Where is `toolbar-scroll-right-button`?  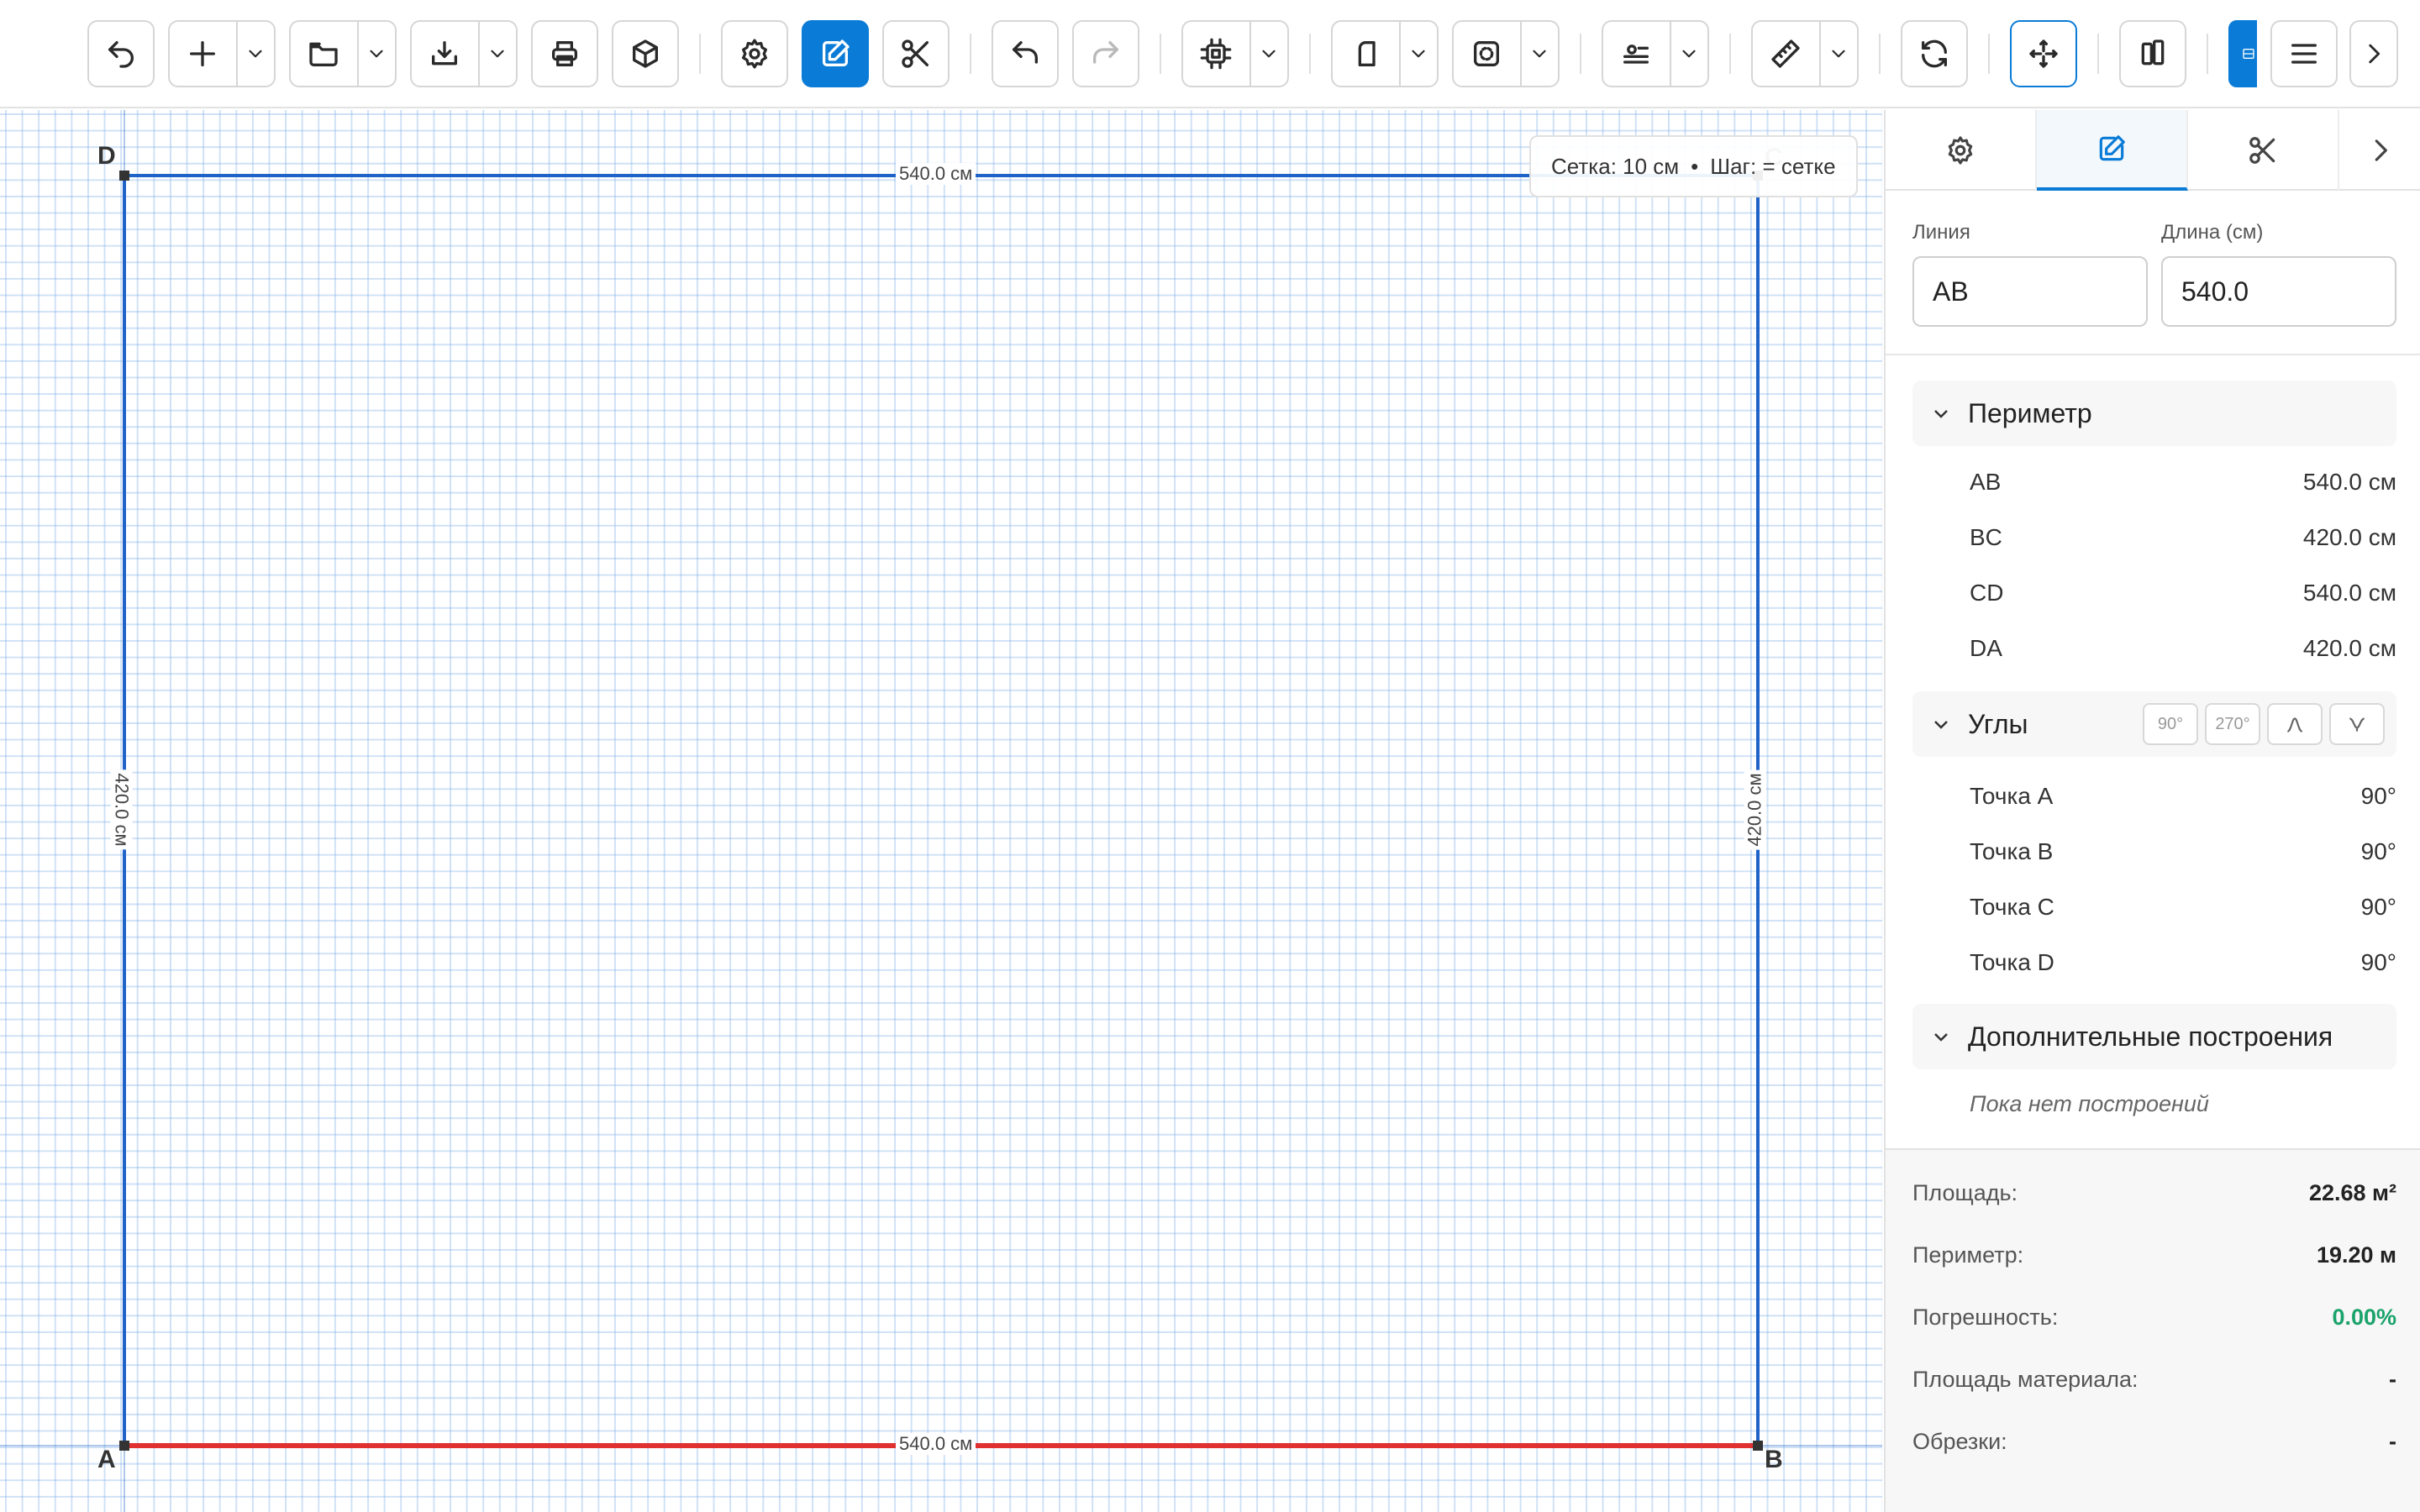
toolbar-scroll-right-button is located at coordinates (2373, 53).